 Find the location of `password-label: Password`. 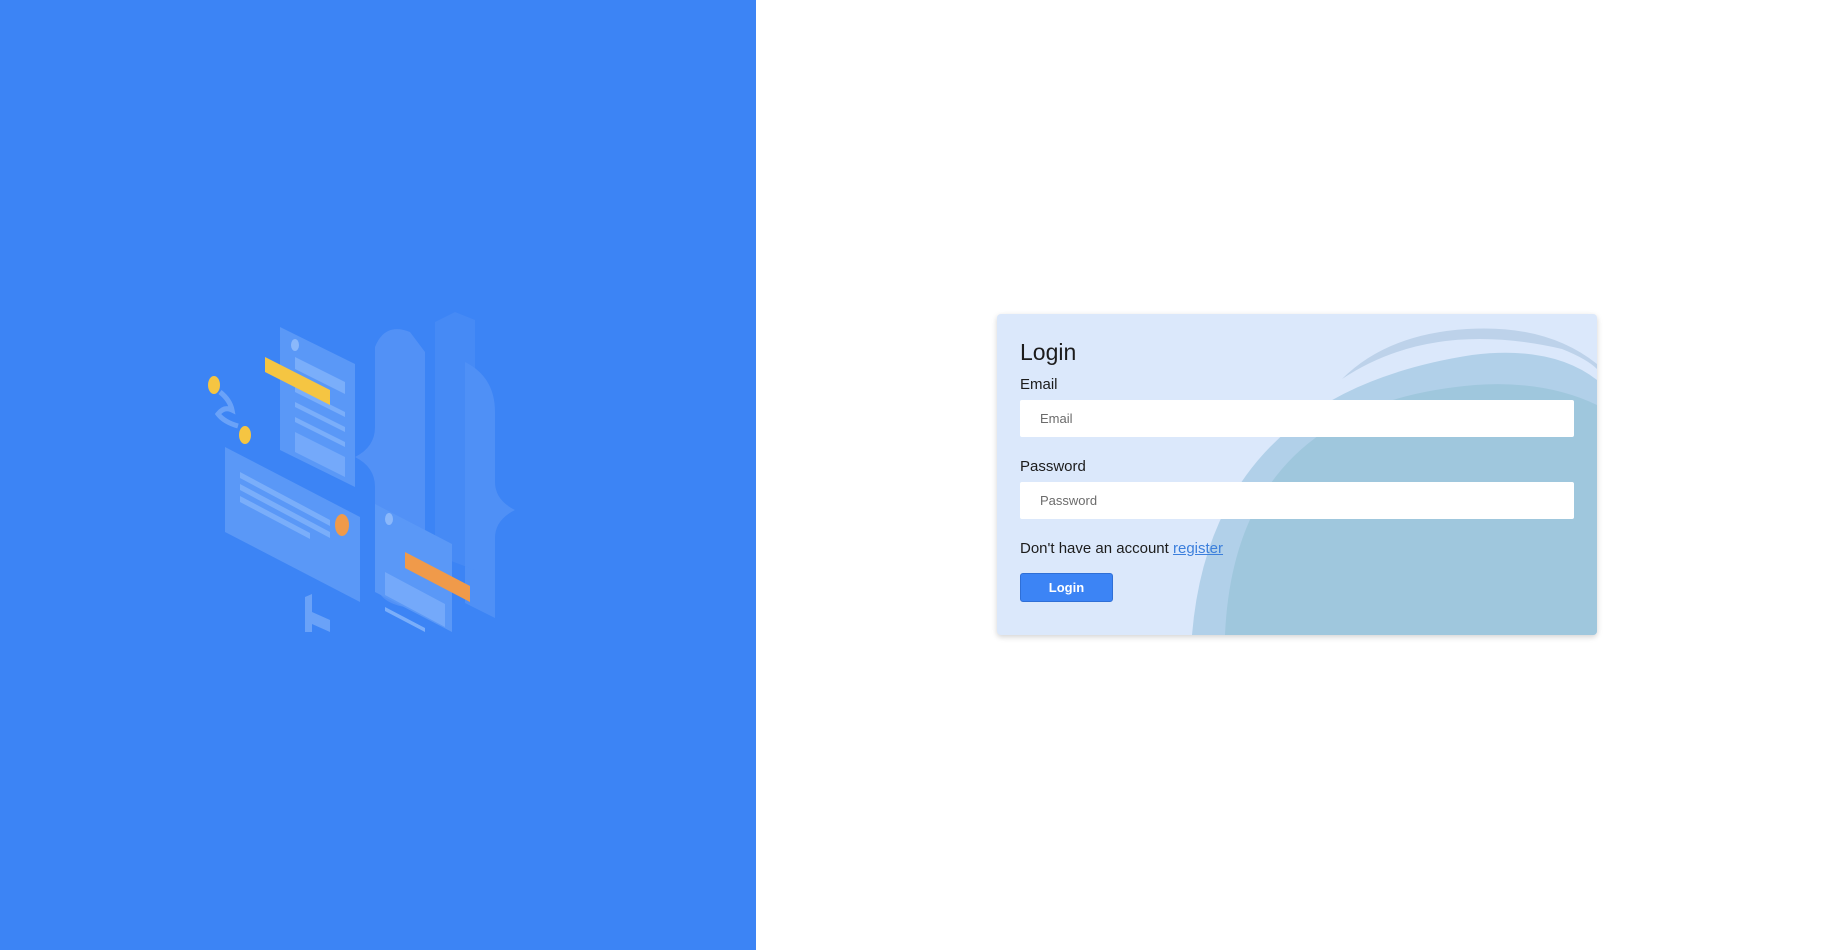

password-label: Password is located at coordinates (1053, 466).